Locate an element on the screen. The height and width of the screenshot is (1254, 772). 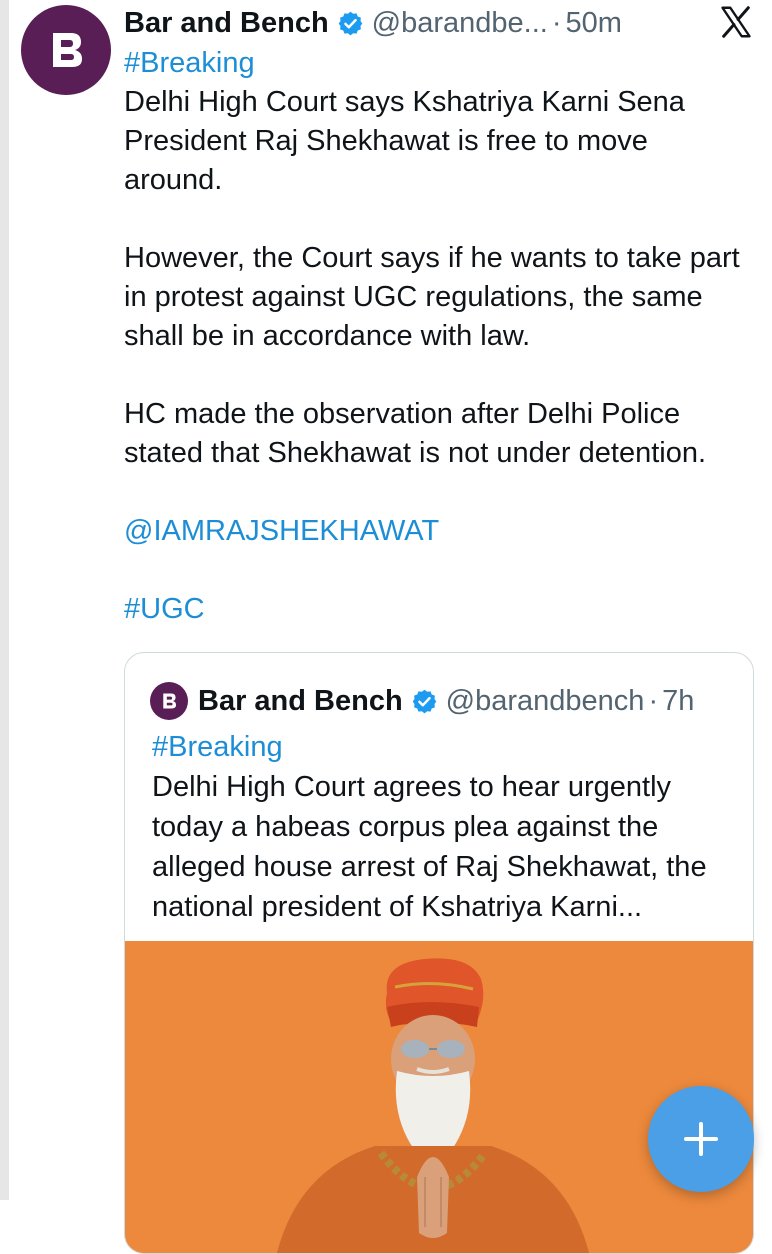
compose-button is located at coordinates (701, 1139).